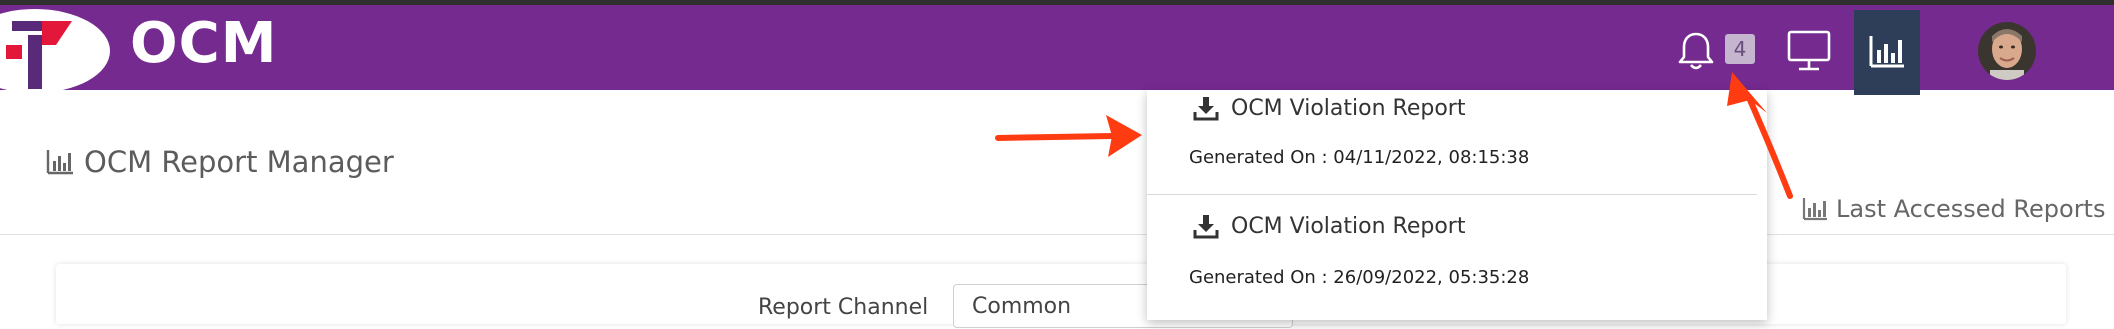 This screenshot has height=329, width=2114. Describe the element at coordinates (1057, 234) in the screenshot. I see `content-divider` at that location.